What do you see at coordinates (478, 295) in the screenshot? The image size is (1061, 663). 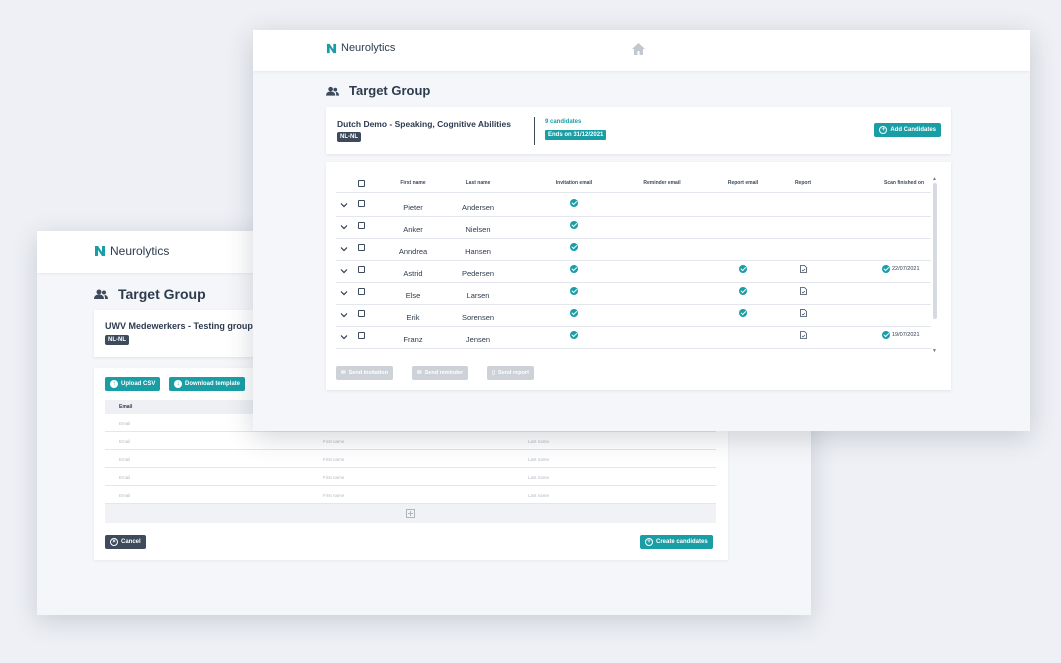 I see `last-name-cell: Larsen` at bounding box center [478, 295].